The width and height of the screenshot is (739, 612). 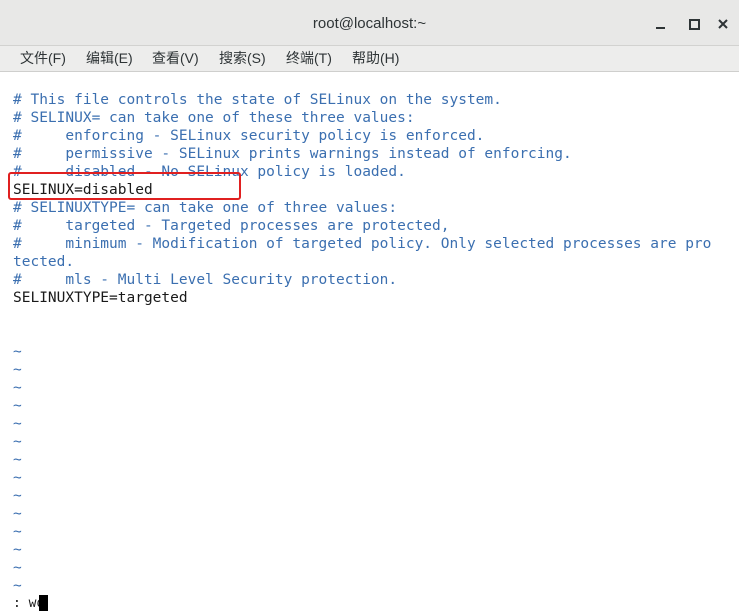 I want to click on maximize-button, so click(x=694, y=24).